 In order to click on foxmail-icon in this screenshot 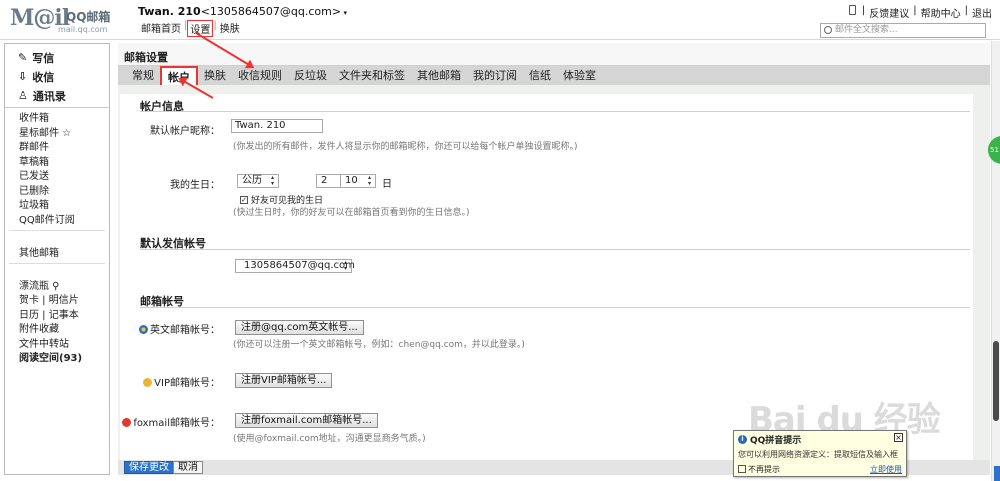, I will do `click(127, 422)`.